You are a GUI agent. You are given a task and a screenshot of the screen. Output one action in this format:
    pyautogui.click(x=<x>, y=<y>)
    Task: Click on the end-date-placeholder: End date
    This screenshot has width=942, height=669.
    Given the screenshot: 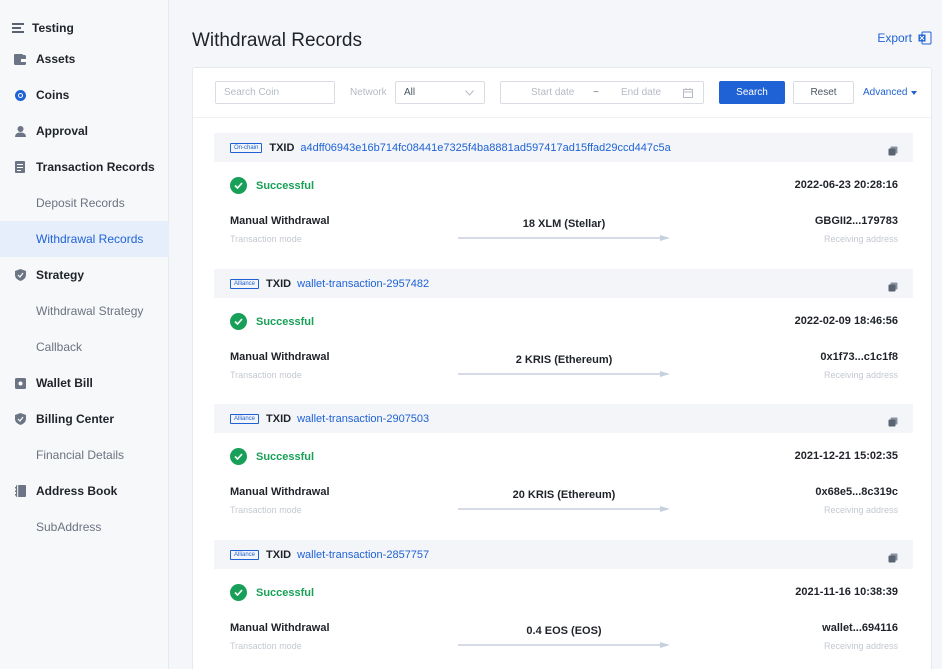 What is the action you would take?
    pyautogui.click(x=641, y=92)
    